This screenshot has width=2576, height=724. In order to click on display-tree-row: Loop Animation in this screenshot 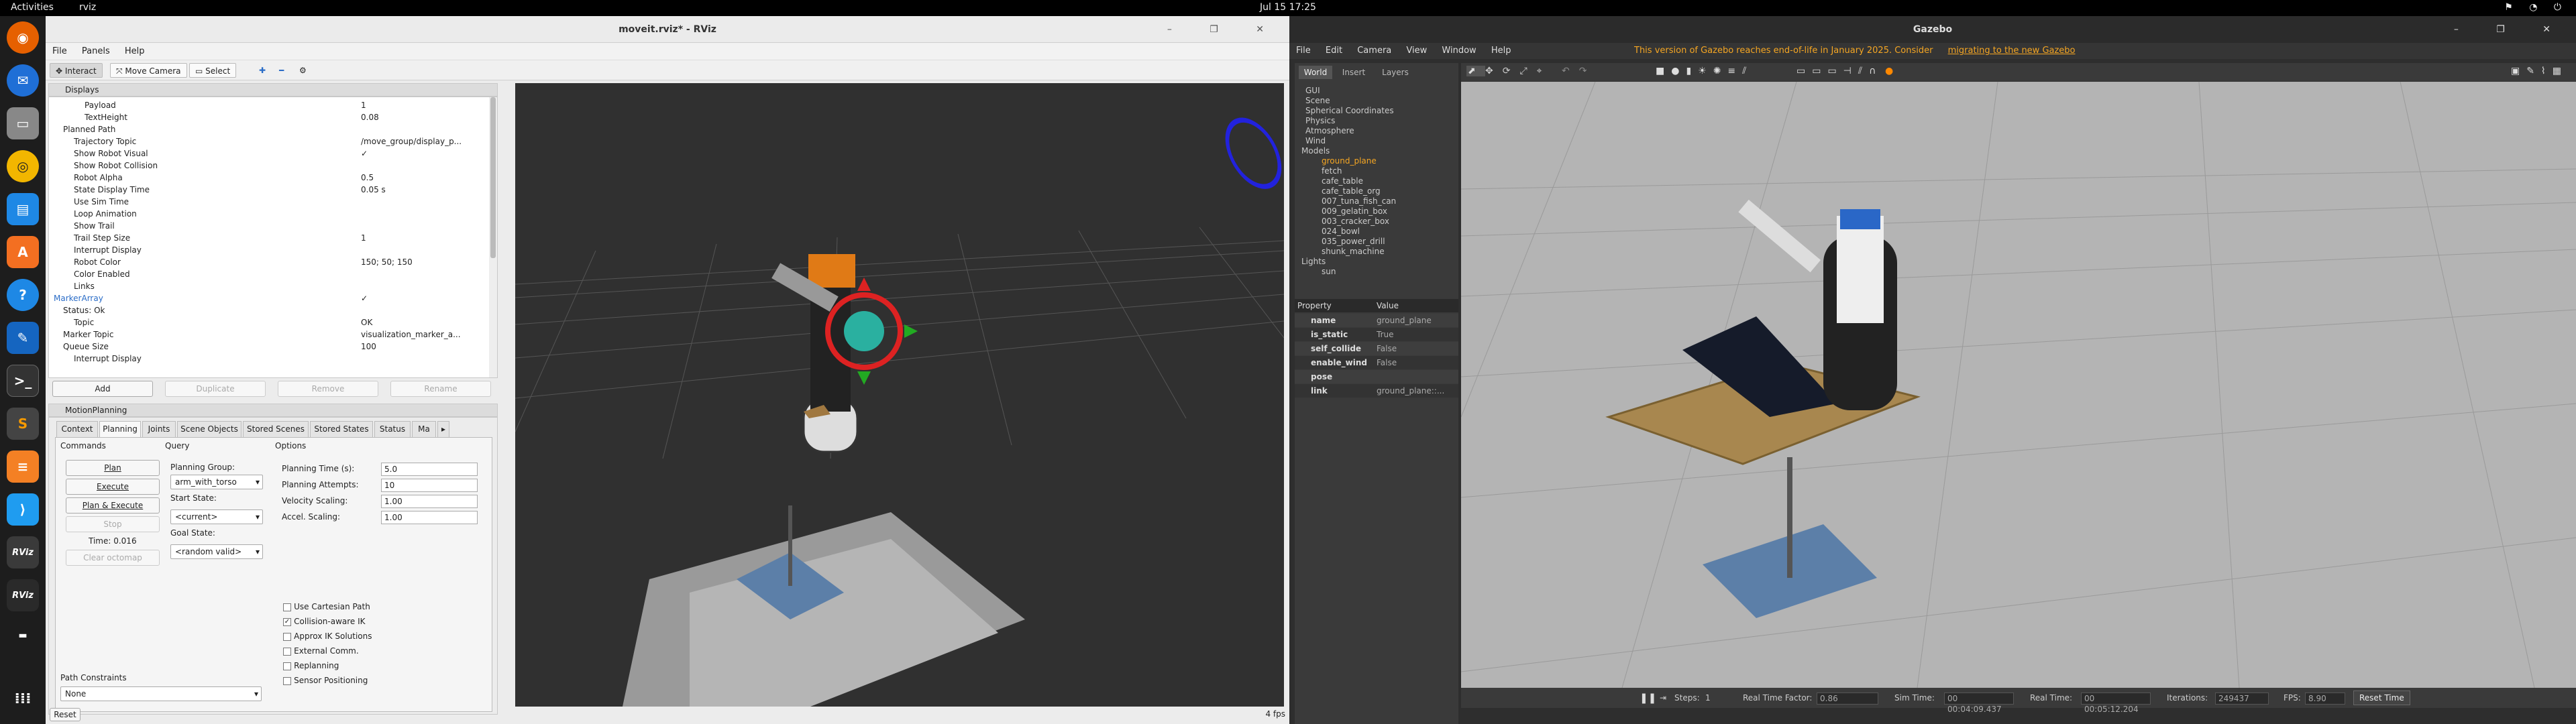, I will do `click(277, 214)`.